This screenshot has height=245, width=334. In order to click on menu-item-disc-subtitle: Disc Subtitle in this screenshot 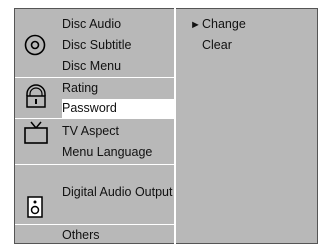, I will do `click(96, 45)`.